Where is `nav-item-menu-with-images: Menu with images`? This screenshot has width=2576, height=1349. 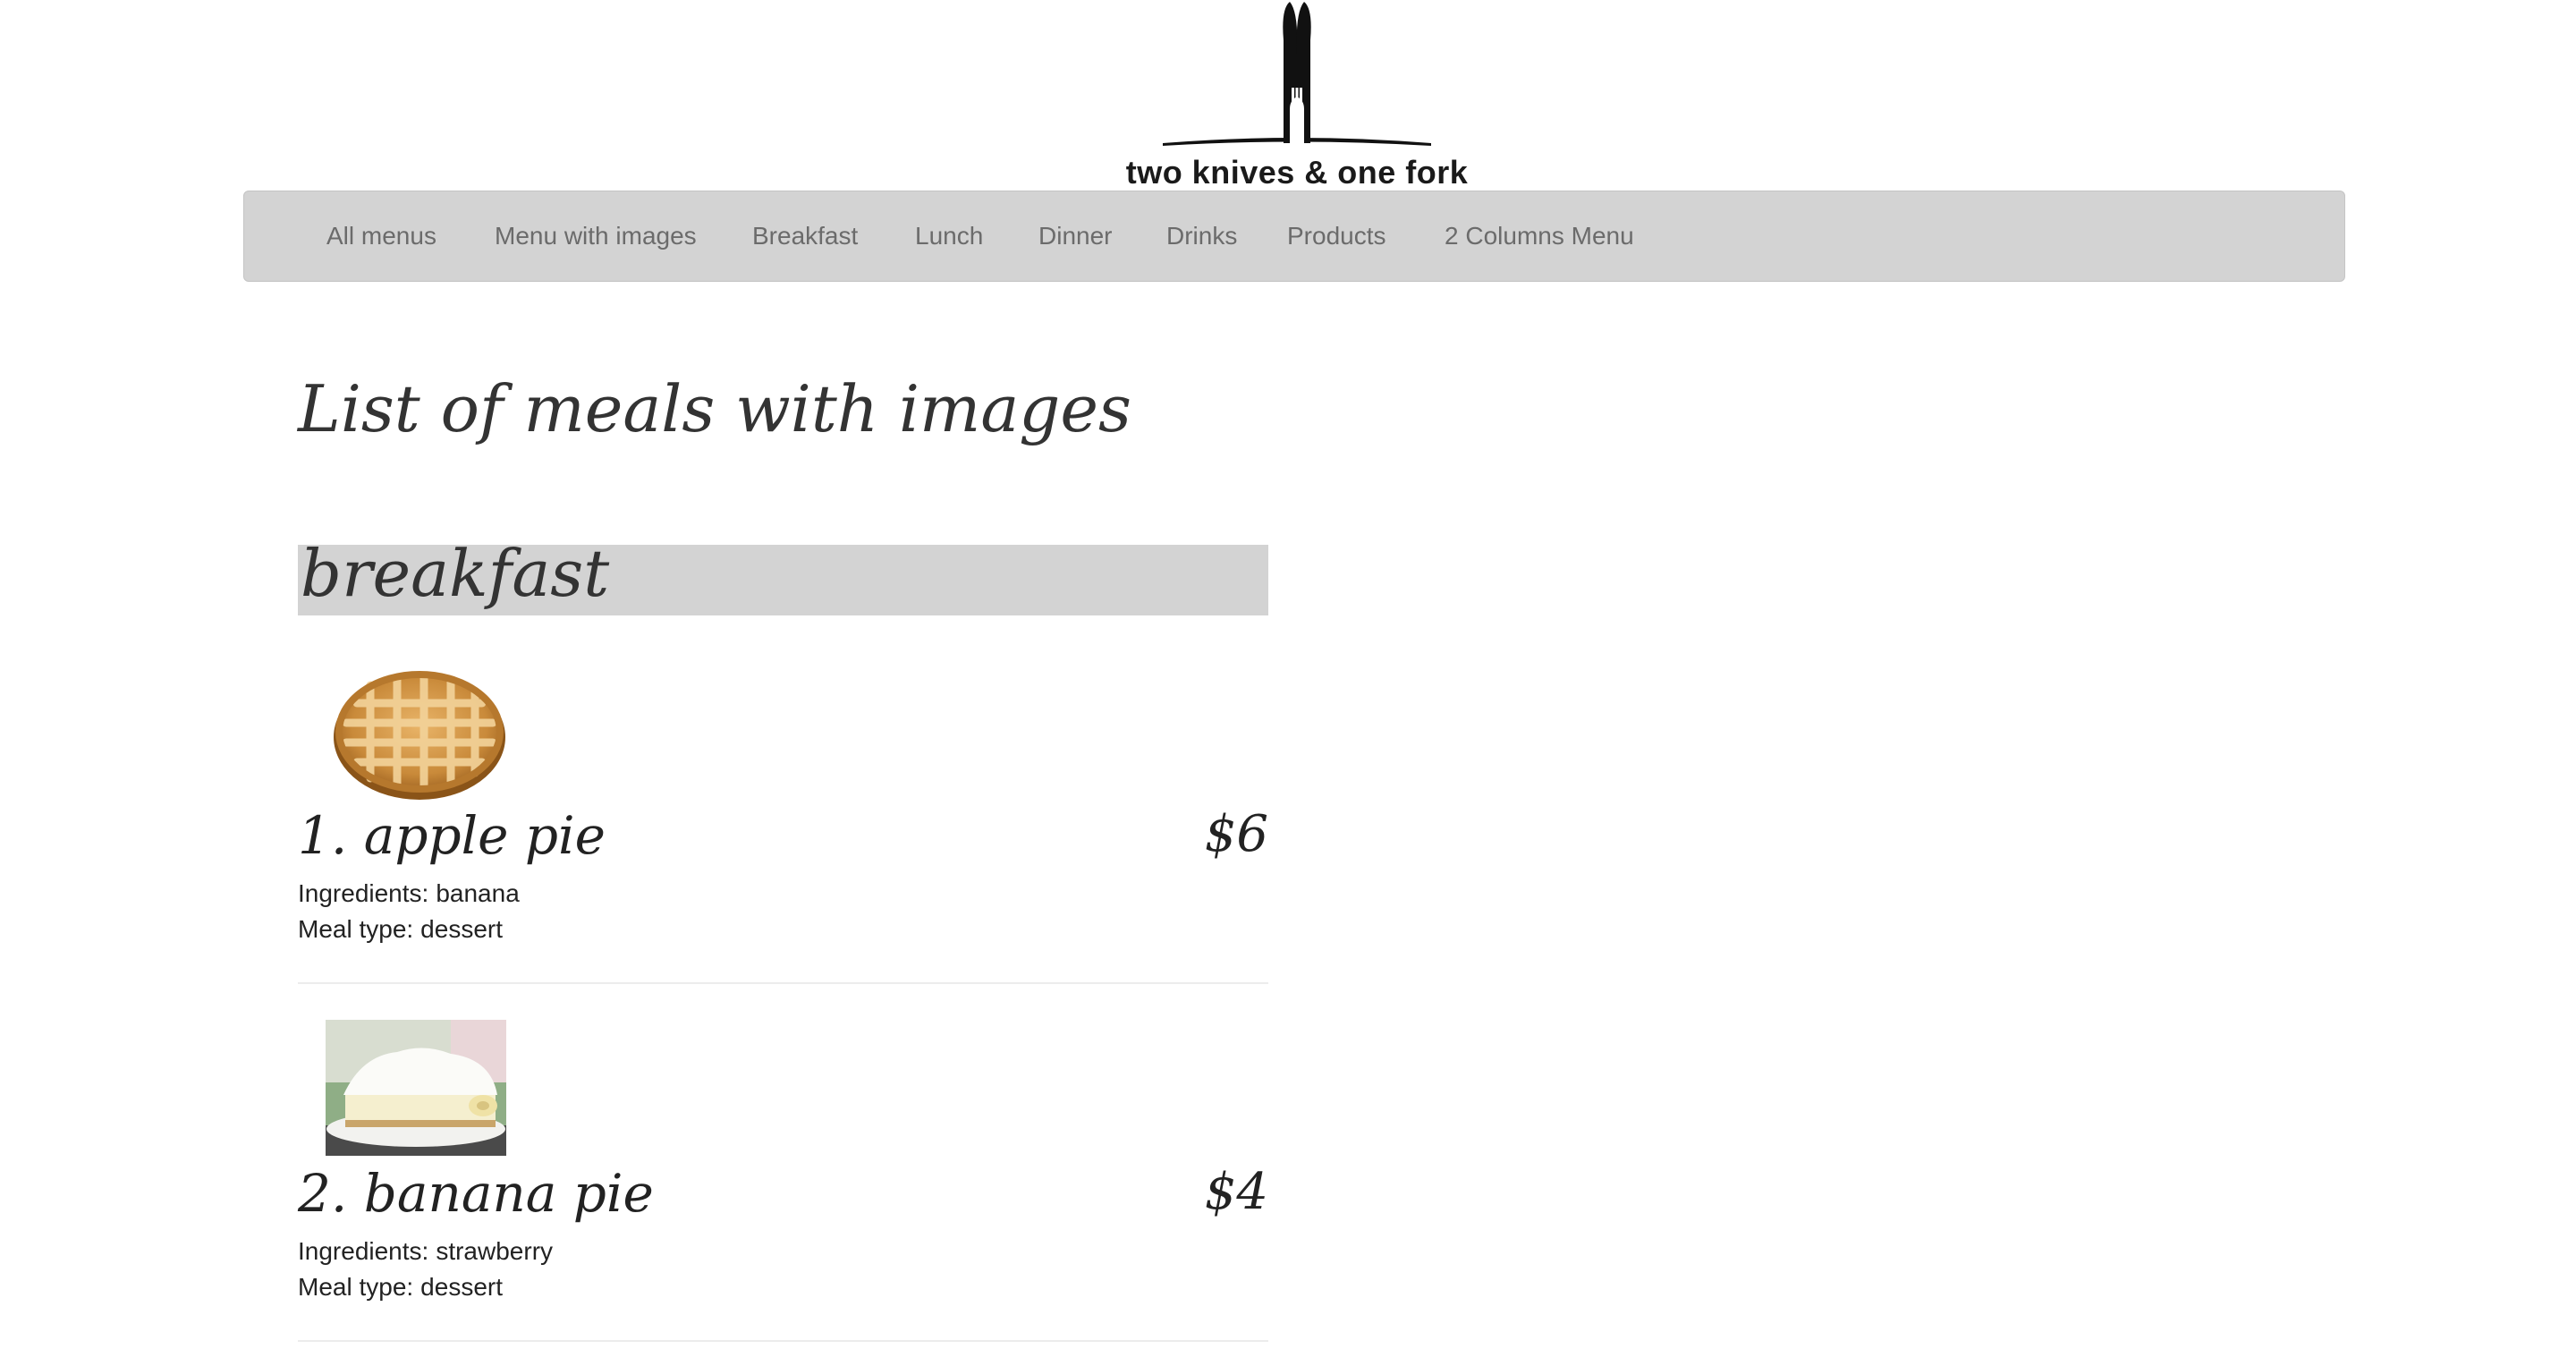 nav-item-menu-with-images: Menu with images is located at coordinates (596, 236).